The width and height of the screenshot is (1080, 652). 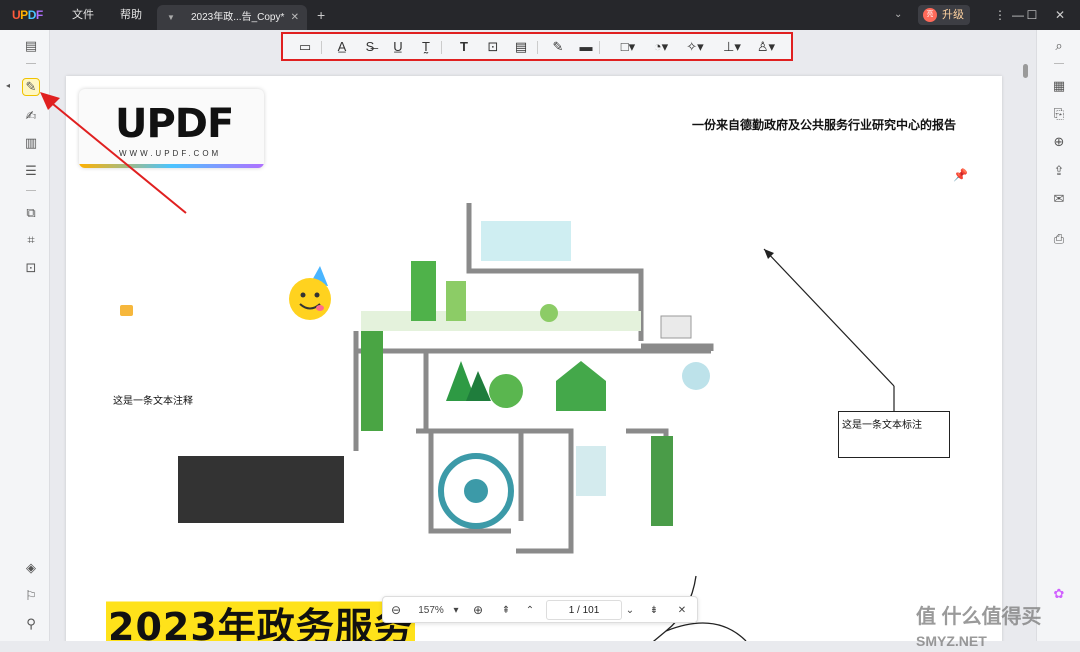 I want to click on dropdown-icon: ⌄, so click(x=898, y=15).